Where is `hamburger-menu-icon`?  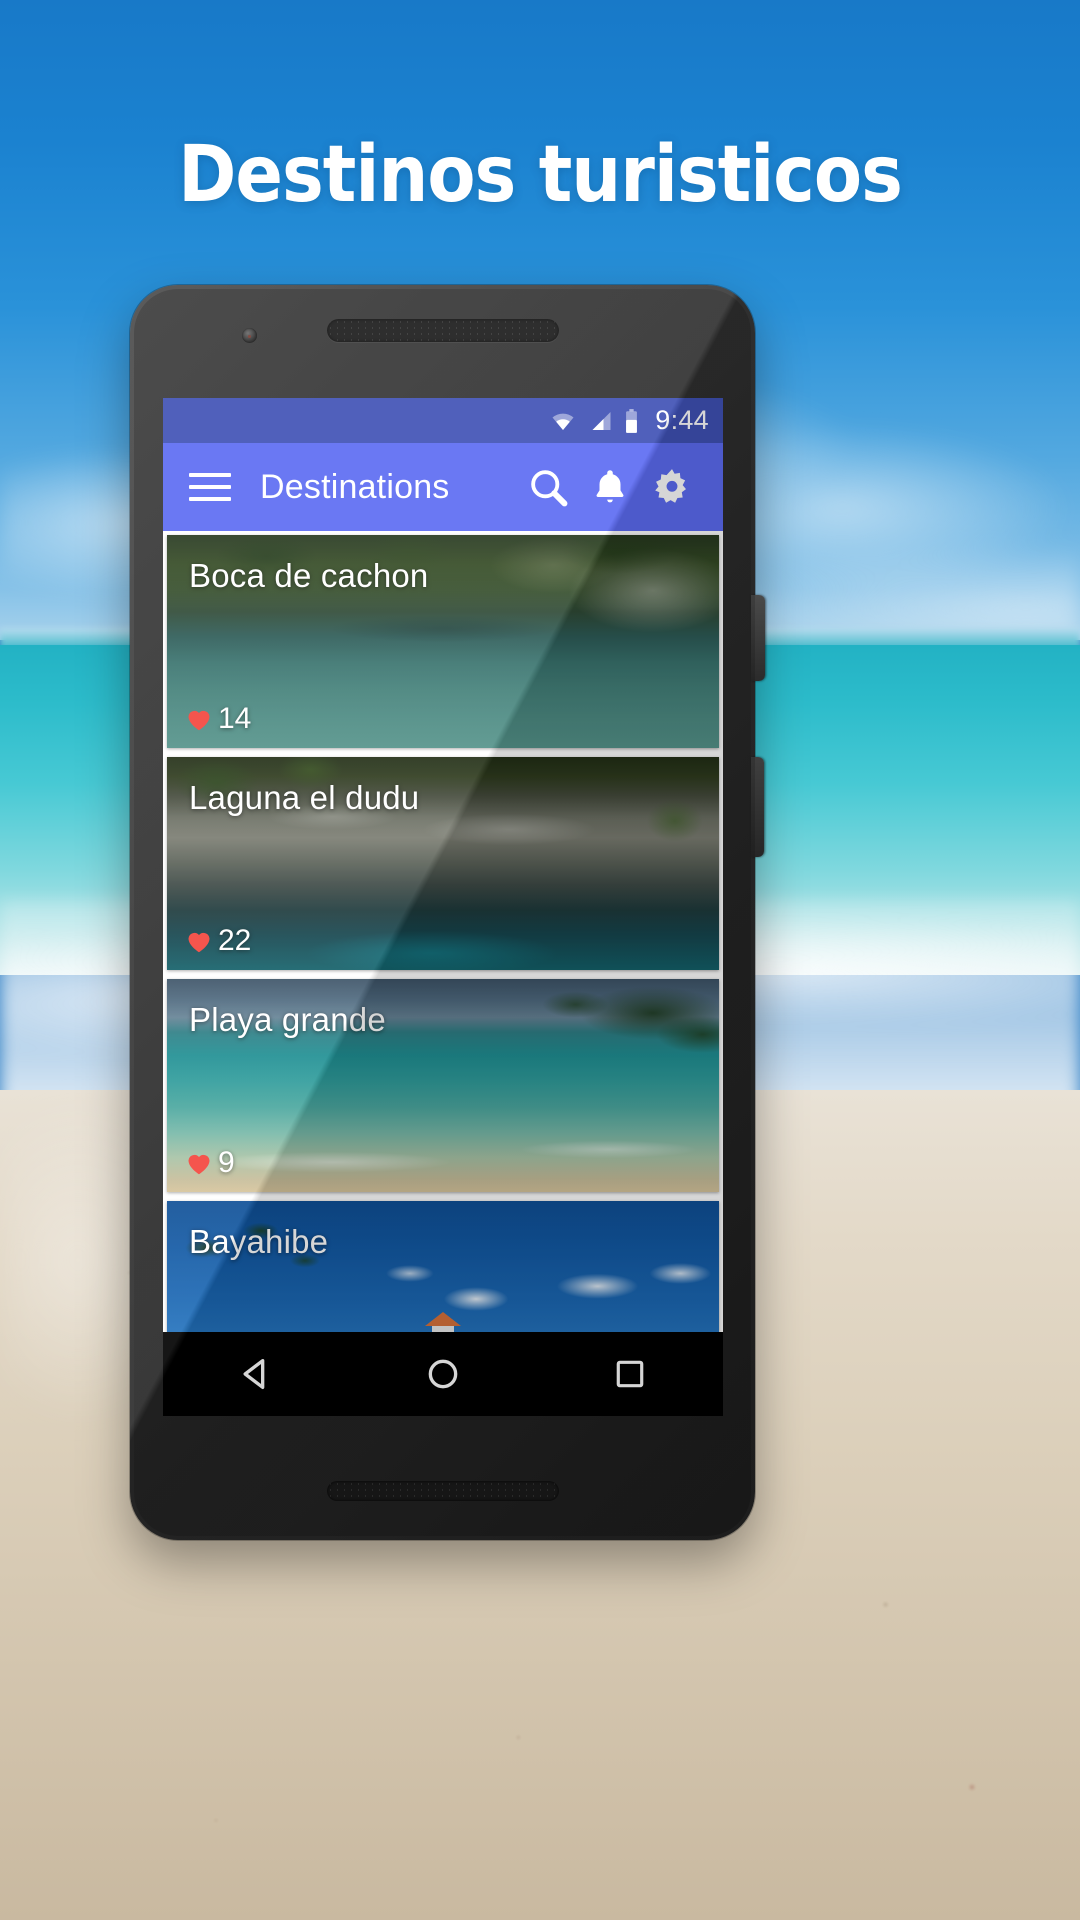
hamburger-menu-icon is located at coordinates (210, 487).